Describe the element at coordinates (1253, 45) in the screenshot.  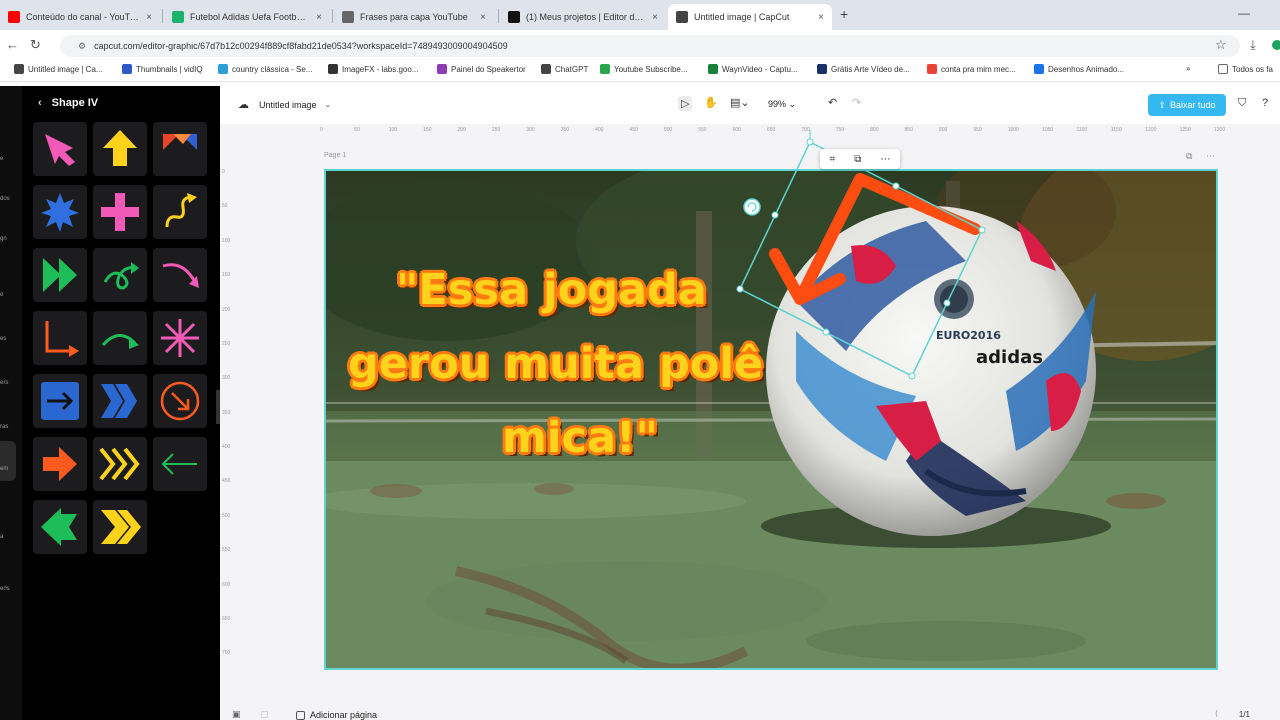
I see `download-icon: ⤓` at that location.